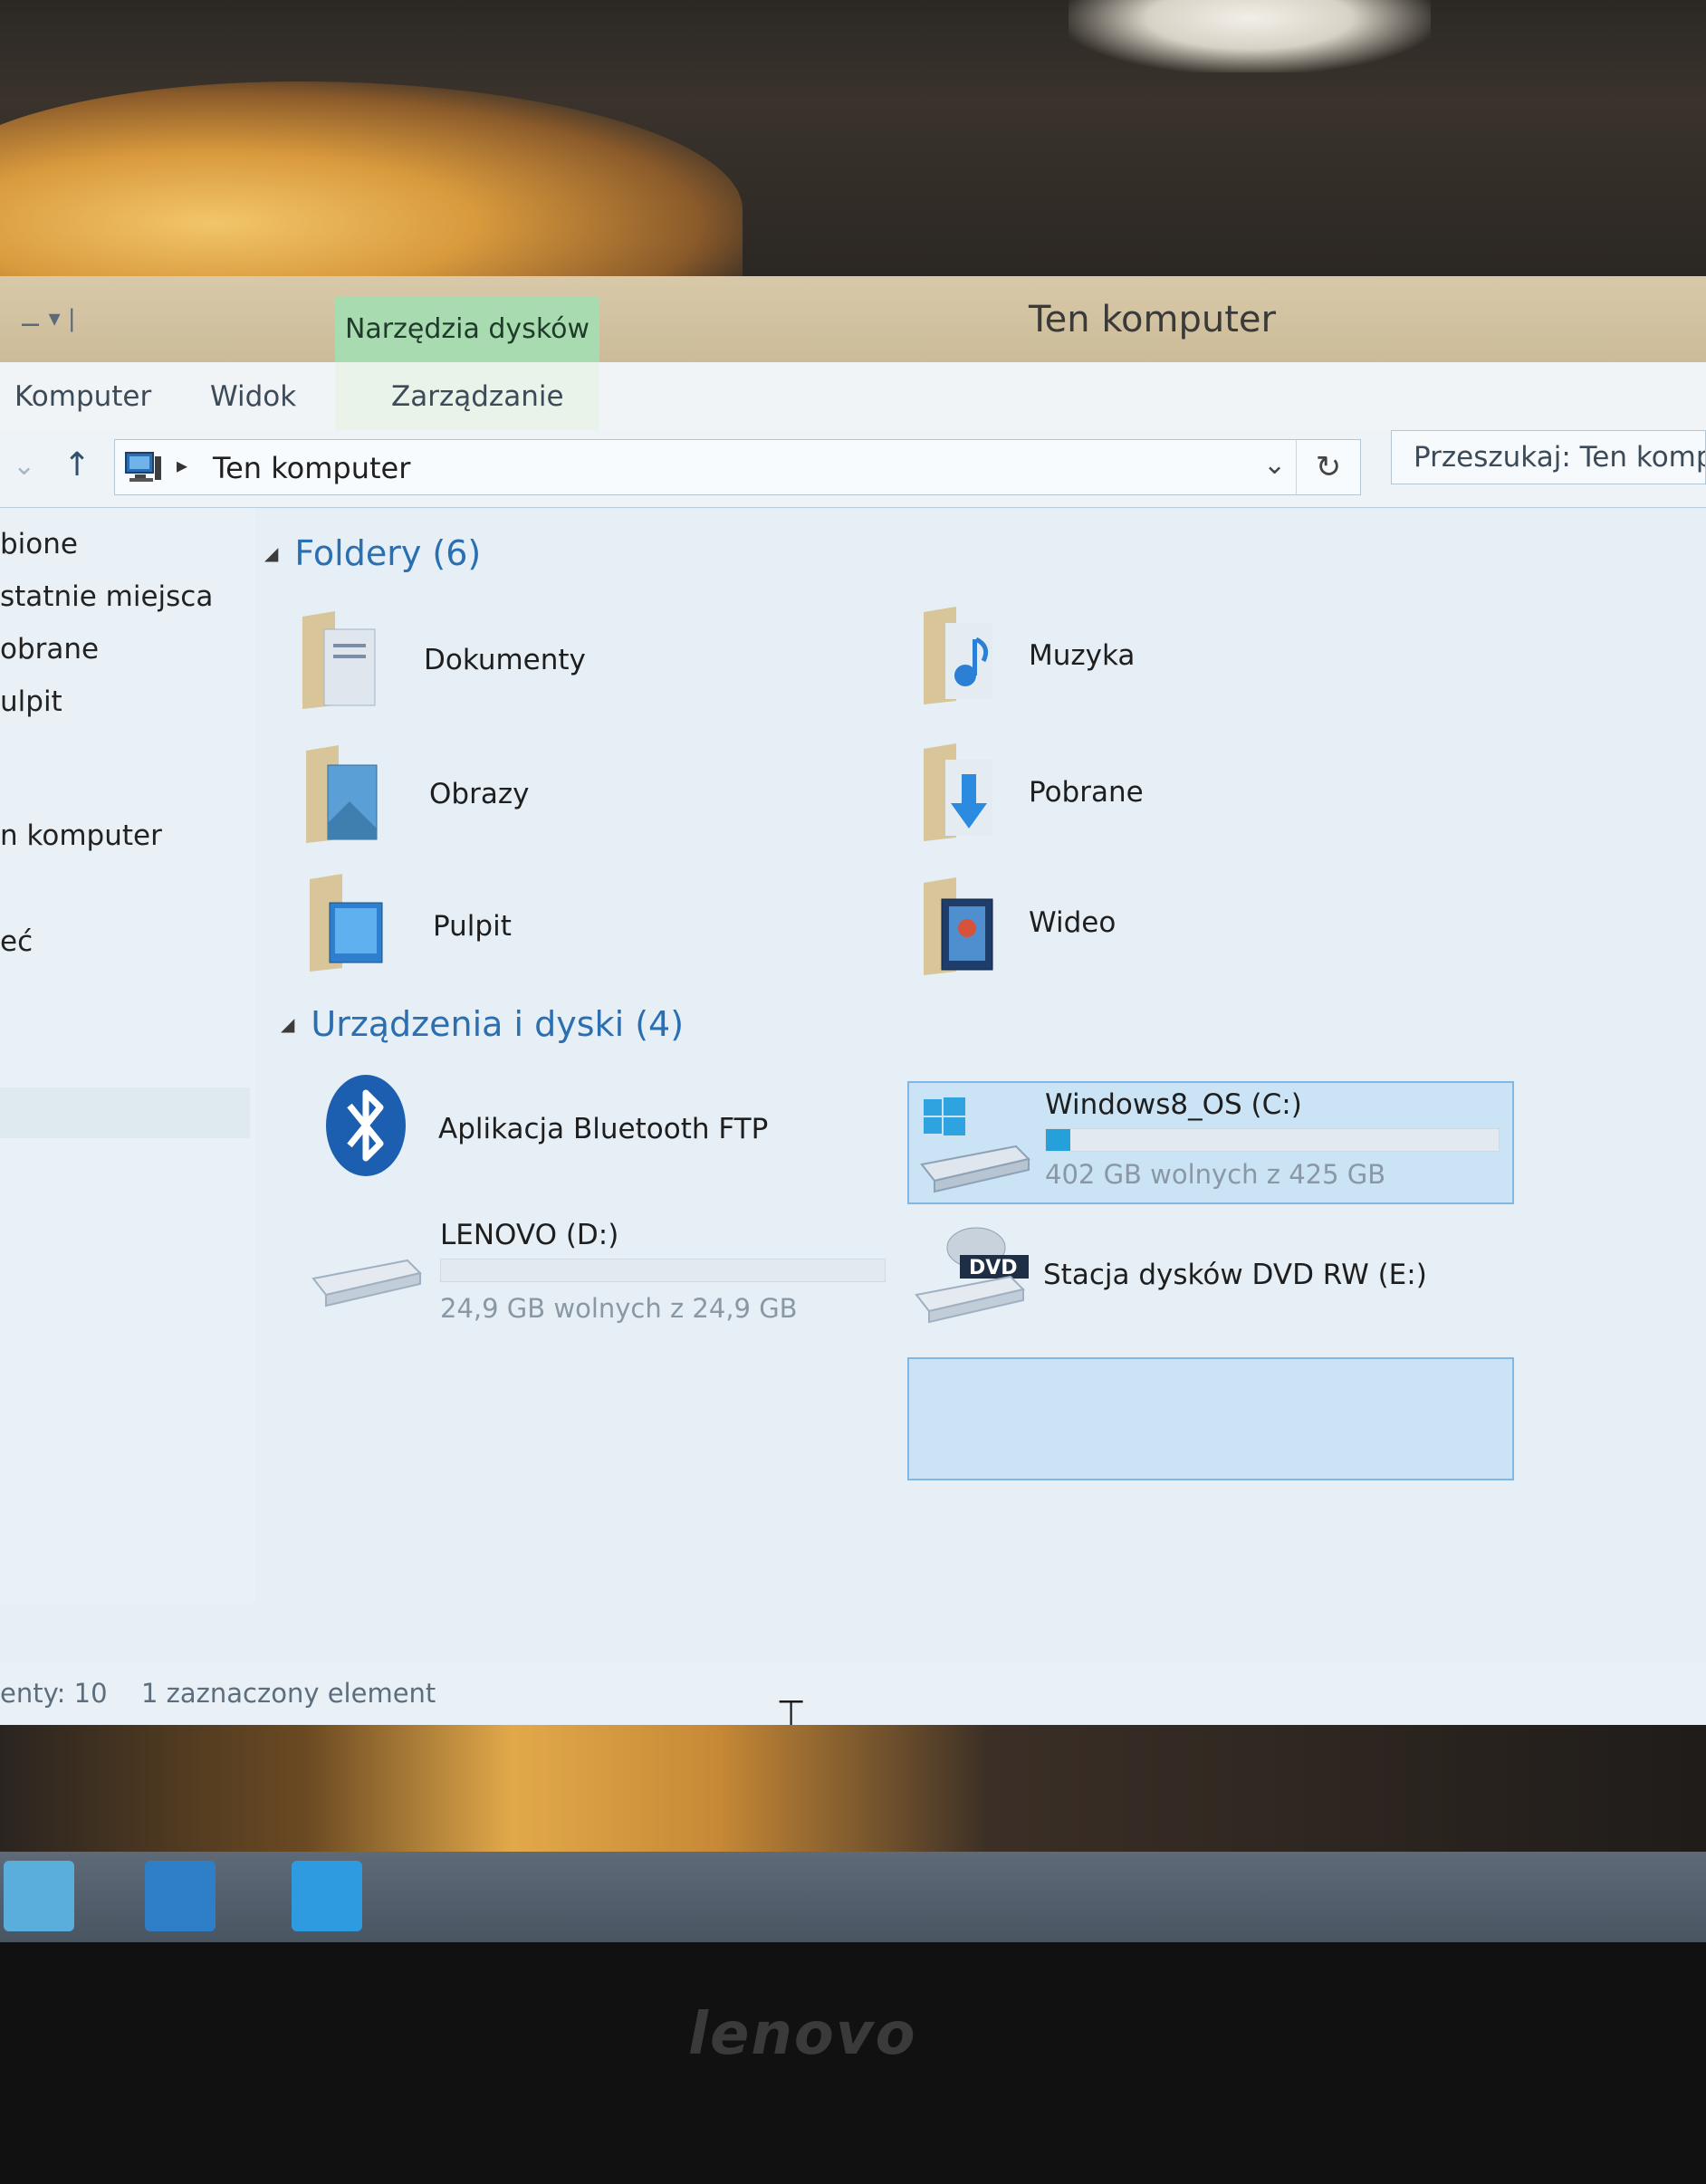 The width and height of the screenshot is (1706, 2184). Describe the element at coordinates (366, 1125) in the screenshot. I see `bluetooth-icon` at that location.